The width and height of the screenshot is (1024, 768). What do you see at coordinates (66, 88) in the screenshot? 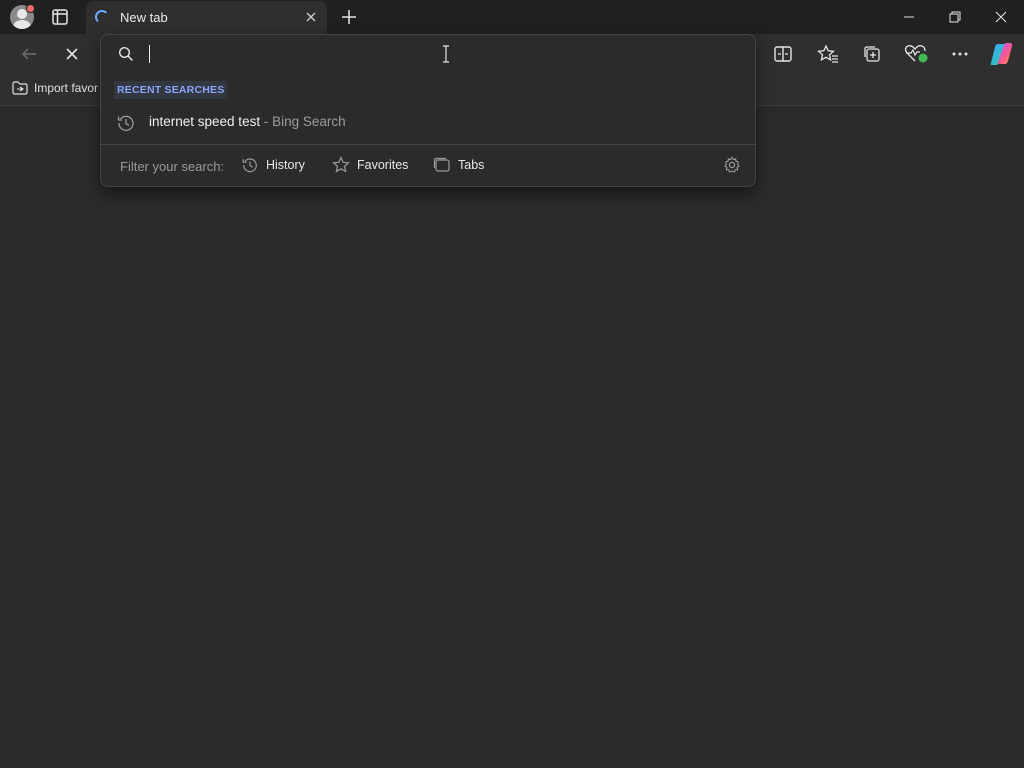
I see `import-favorites-label: Import favor` at bounding box center [66, 88].